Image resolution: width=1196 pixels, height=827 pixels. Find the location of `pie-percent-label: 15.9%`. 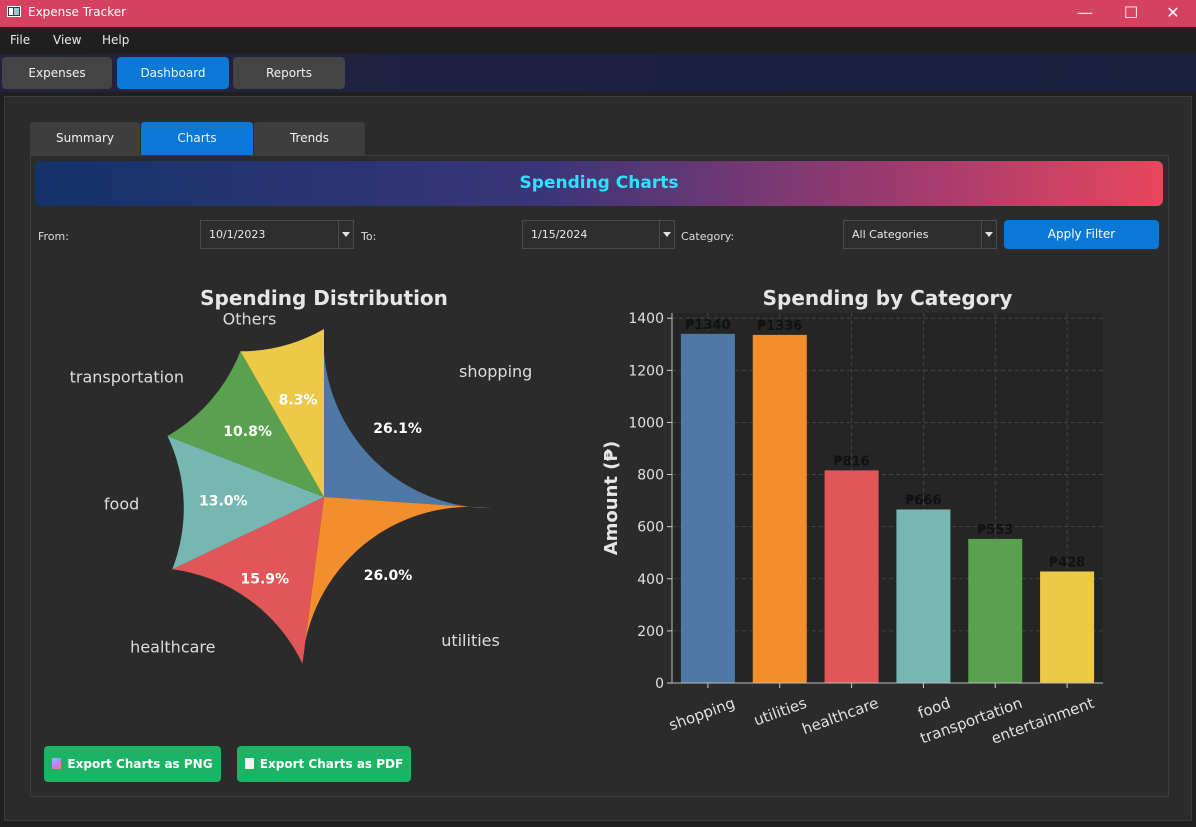

pie-percent-label: 15.9% is located at coordinates (265, 580).